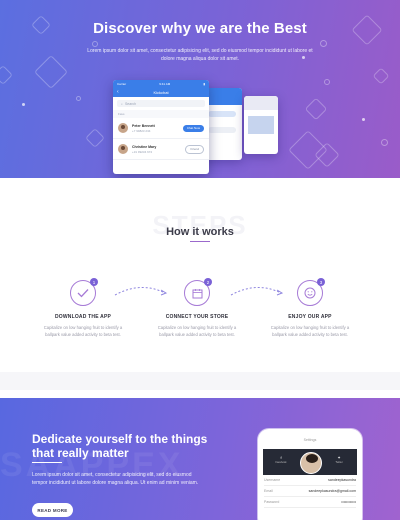  I want to click on facebook-icon: f Facebook, so click(281, 459).